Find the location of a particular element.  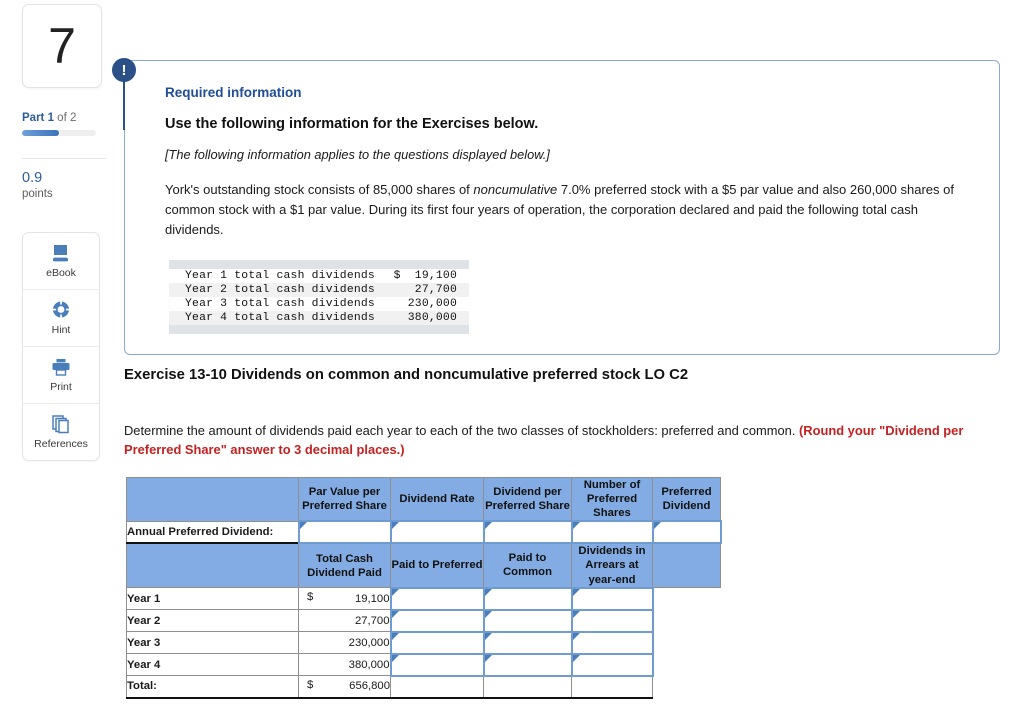

dividend-summary-row: Year 1 total cash dividends $ 19,100 is located at coordinates (319, 276).